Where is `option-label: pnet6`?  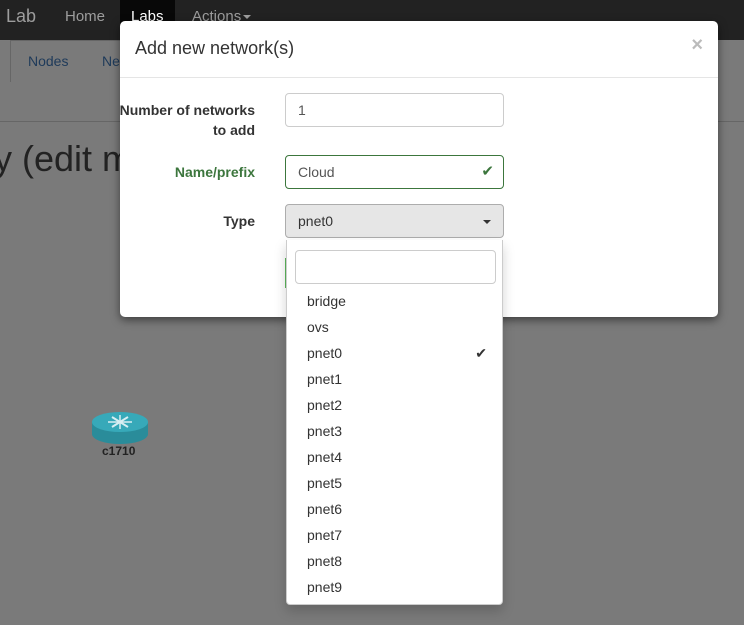 option-label: pnet6 is located at coordinates (325, 509).